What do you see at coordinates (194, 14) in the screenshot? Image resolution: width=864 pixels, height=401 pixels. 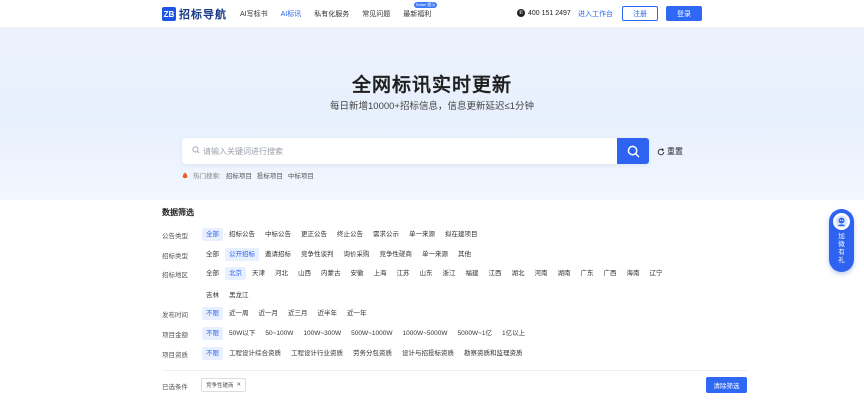 I see `logo: ZB 招标导航` at bounding box center [194, 14].